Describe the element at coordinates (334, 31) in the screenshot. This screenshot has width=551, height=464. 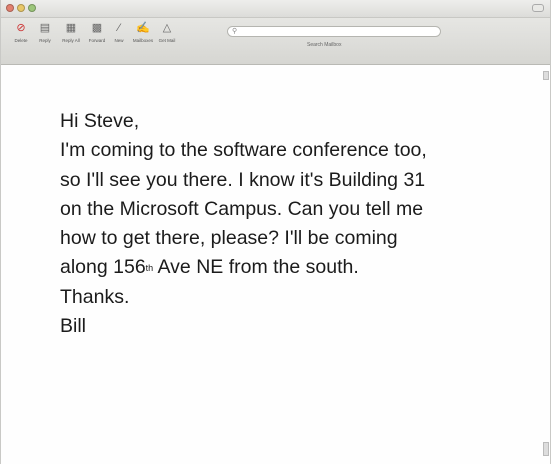
I see `search-input: ⚲` at that location.